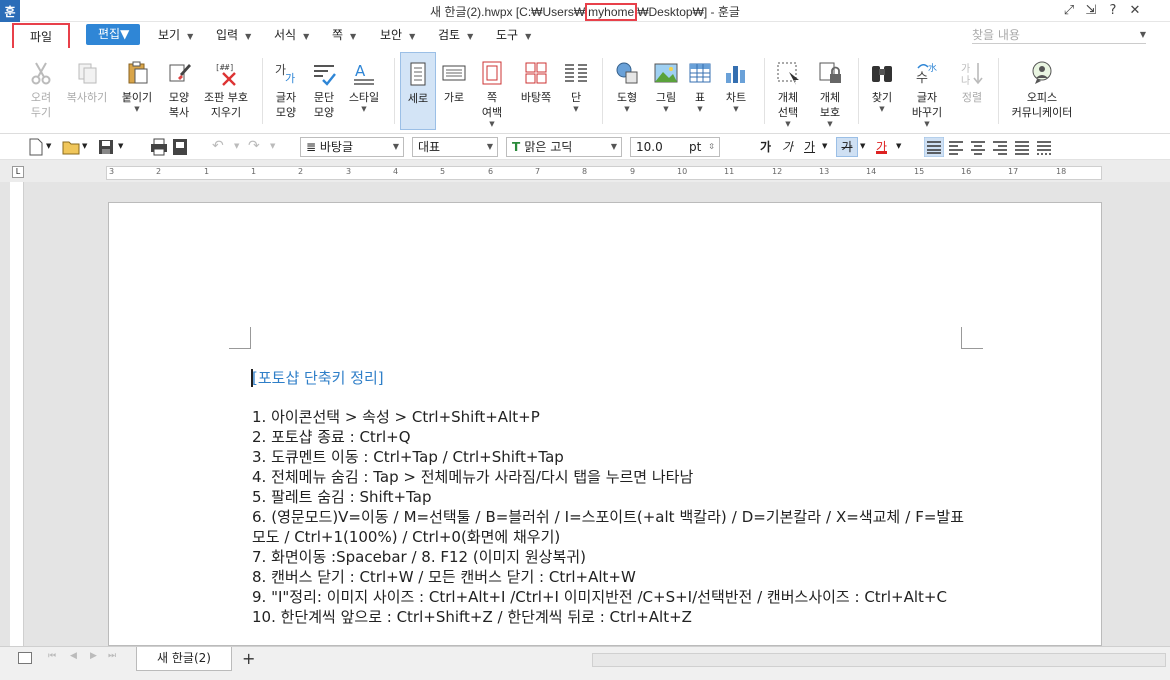  What do you see at coordinates (1000, 147) in the screenshot?
I see `align-right-icon` at bounding box center [1000, 147].